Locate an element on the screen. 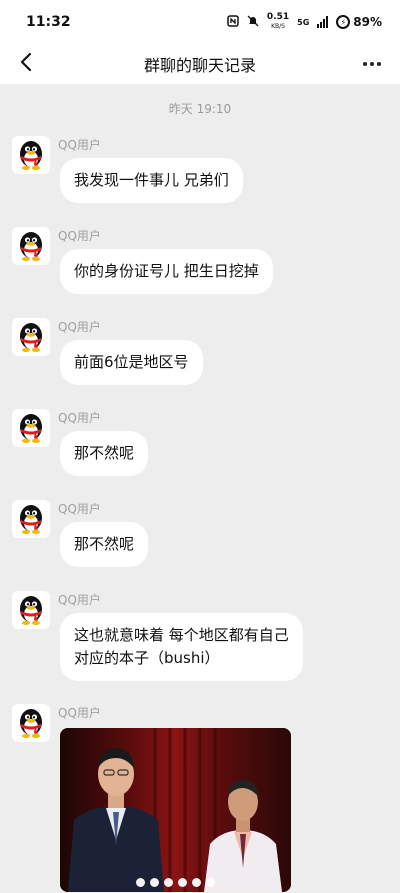  chevron-left-icon is located at coordinates (26, 64).